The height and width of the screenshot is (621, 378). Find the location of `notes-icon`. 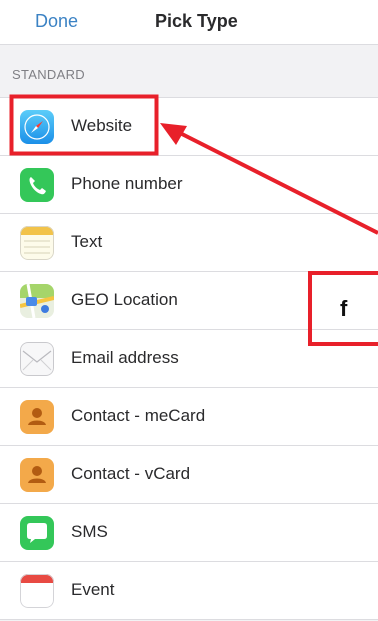

notes-icon is located at coordinates (37, 243).